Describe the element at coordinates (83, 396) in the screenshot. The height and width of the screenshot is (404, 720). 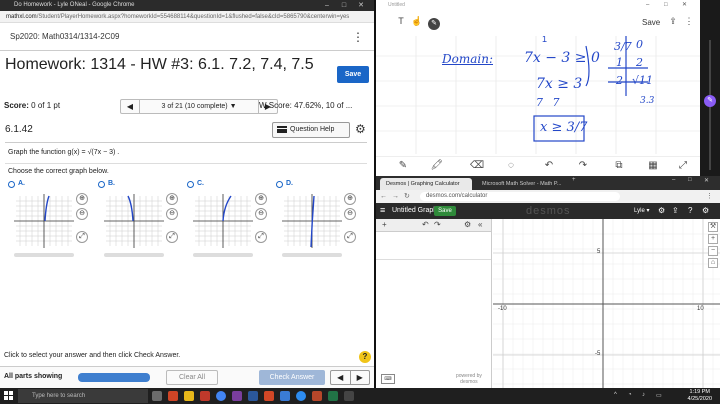
I see `taskbar-search: Type here to search` at that location.